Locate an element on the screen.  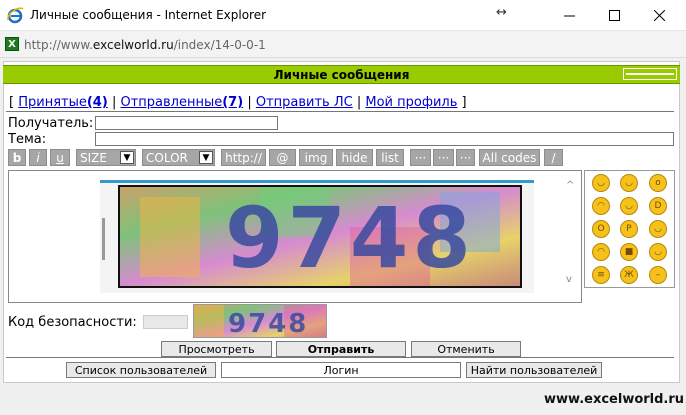
send-button: Отправить is located at coordinates (341, 349).